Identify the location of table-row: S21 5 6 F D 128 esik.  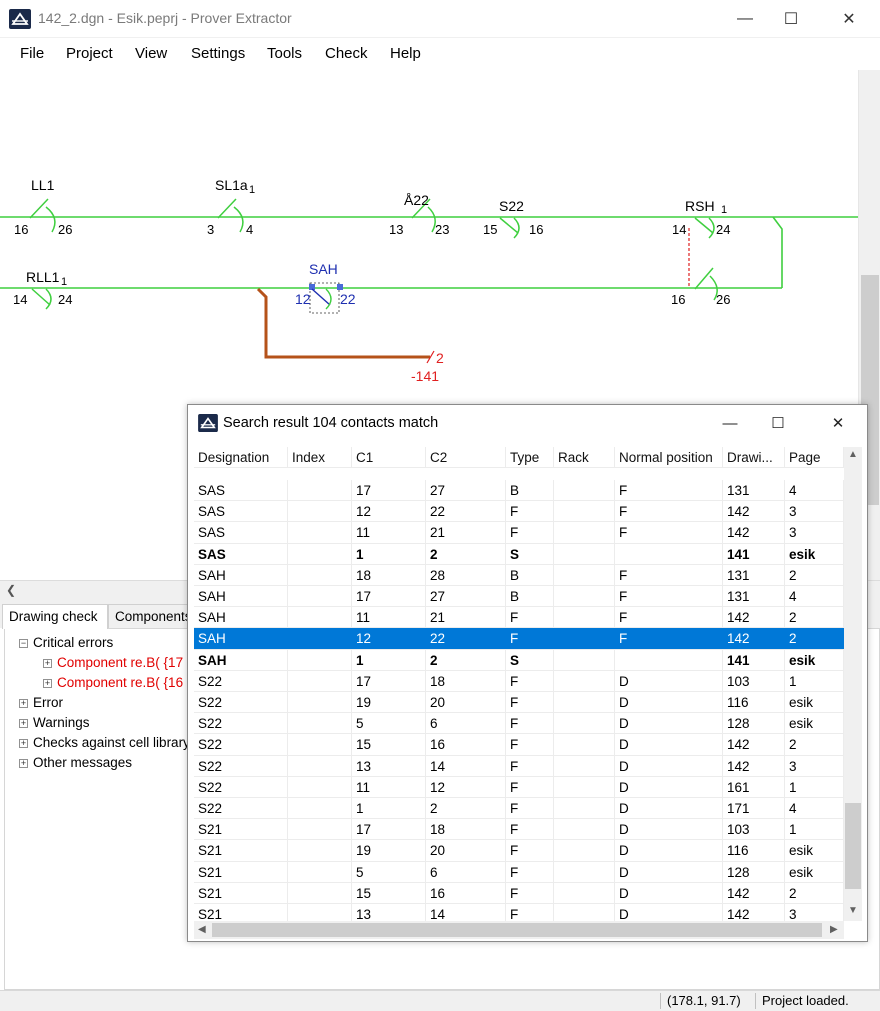
(519, 872).